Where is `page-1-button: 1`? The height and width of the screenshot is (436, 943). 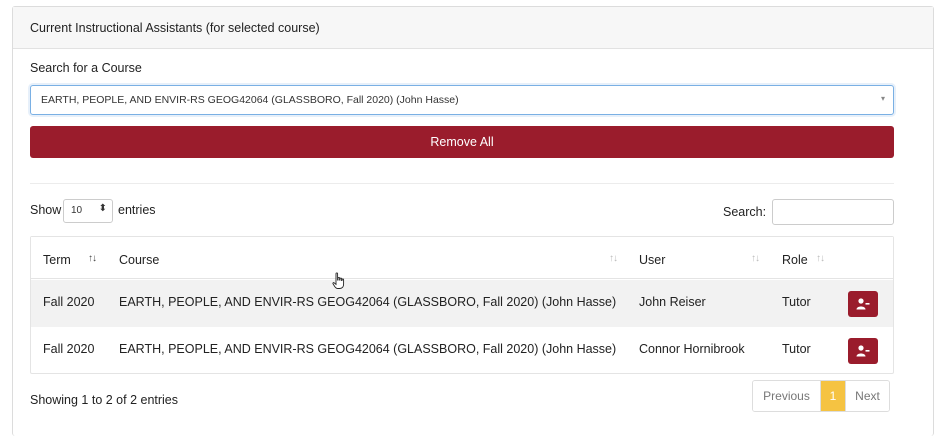 page-1-button: 1 is located at coordinates (833, 396).